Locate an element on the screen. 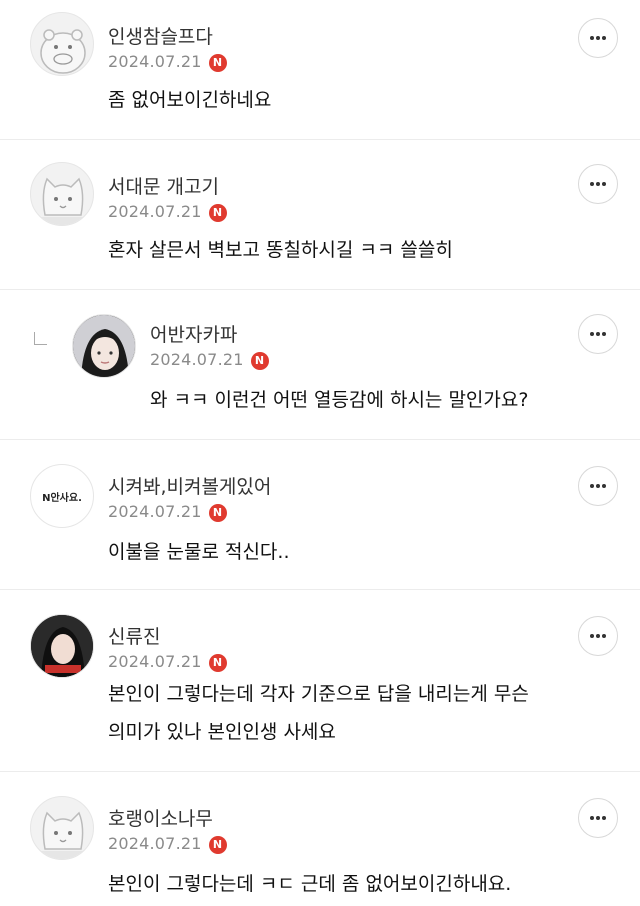 The width and height of the screenshot is (640, 906). comment-text-line: 본인이 그렇다는데 각자 기준으로 답을 내리는게 무슨 is located at coordinates (318, 694).